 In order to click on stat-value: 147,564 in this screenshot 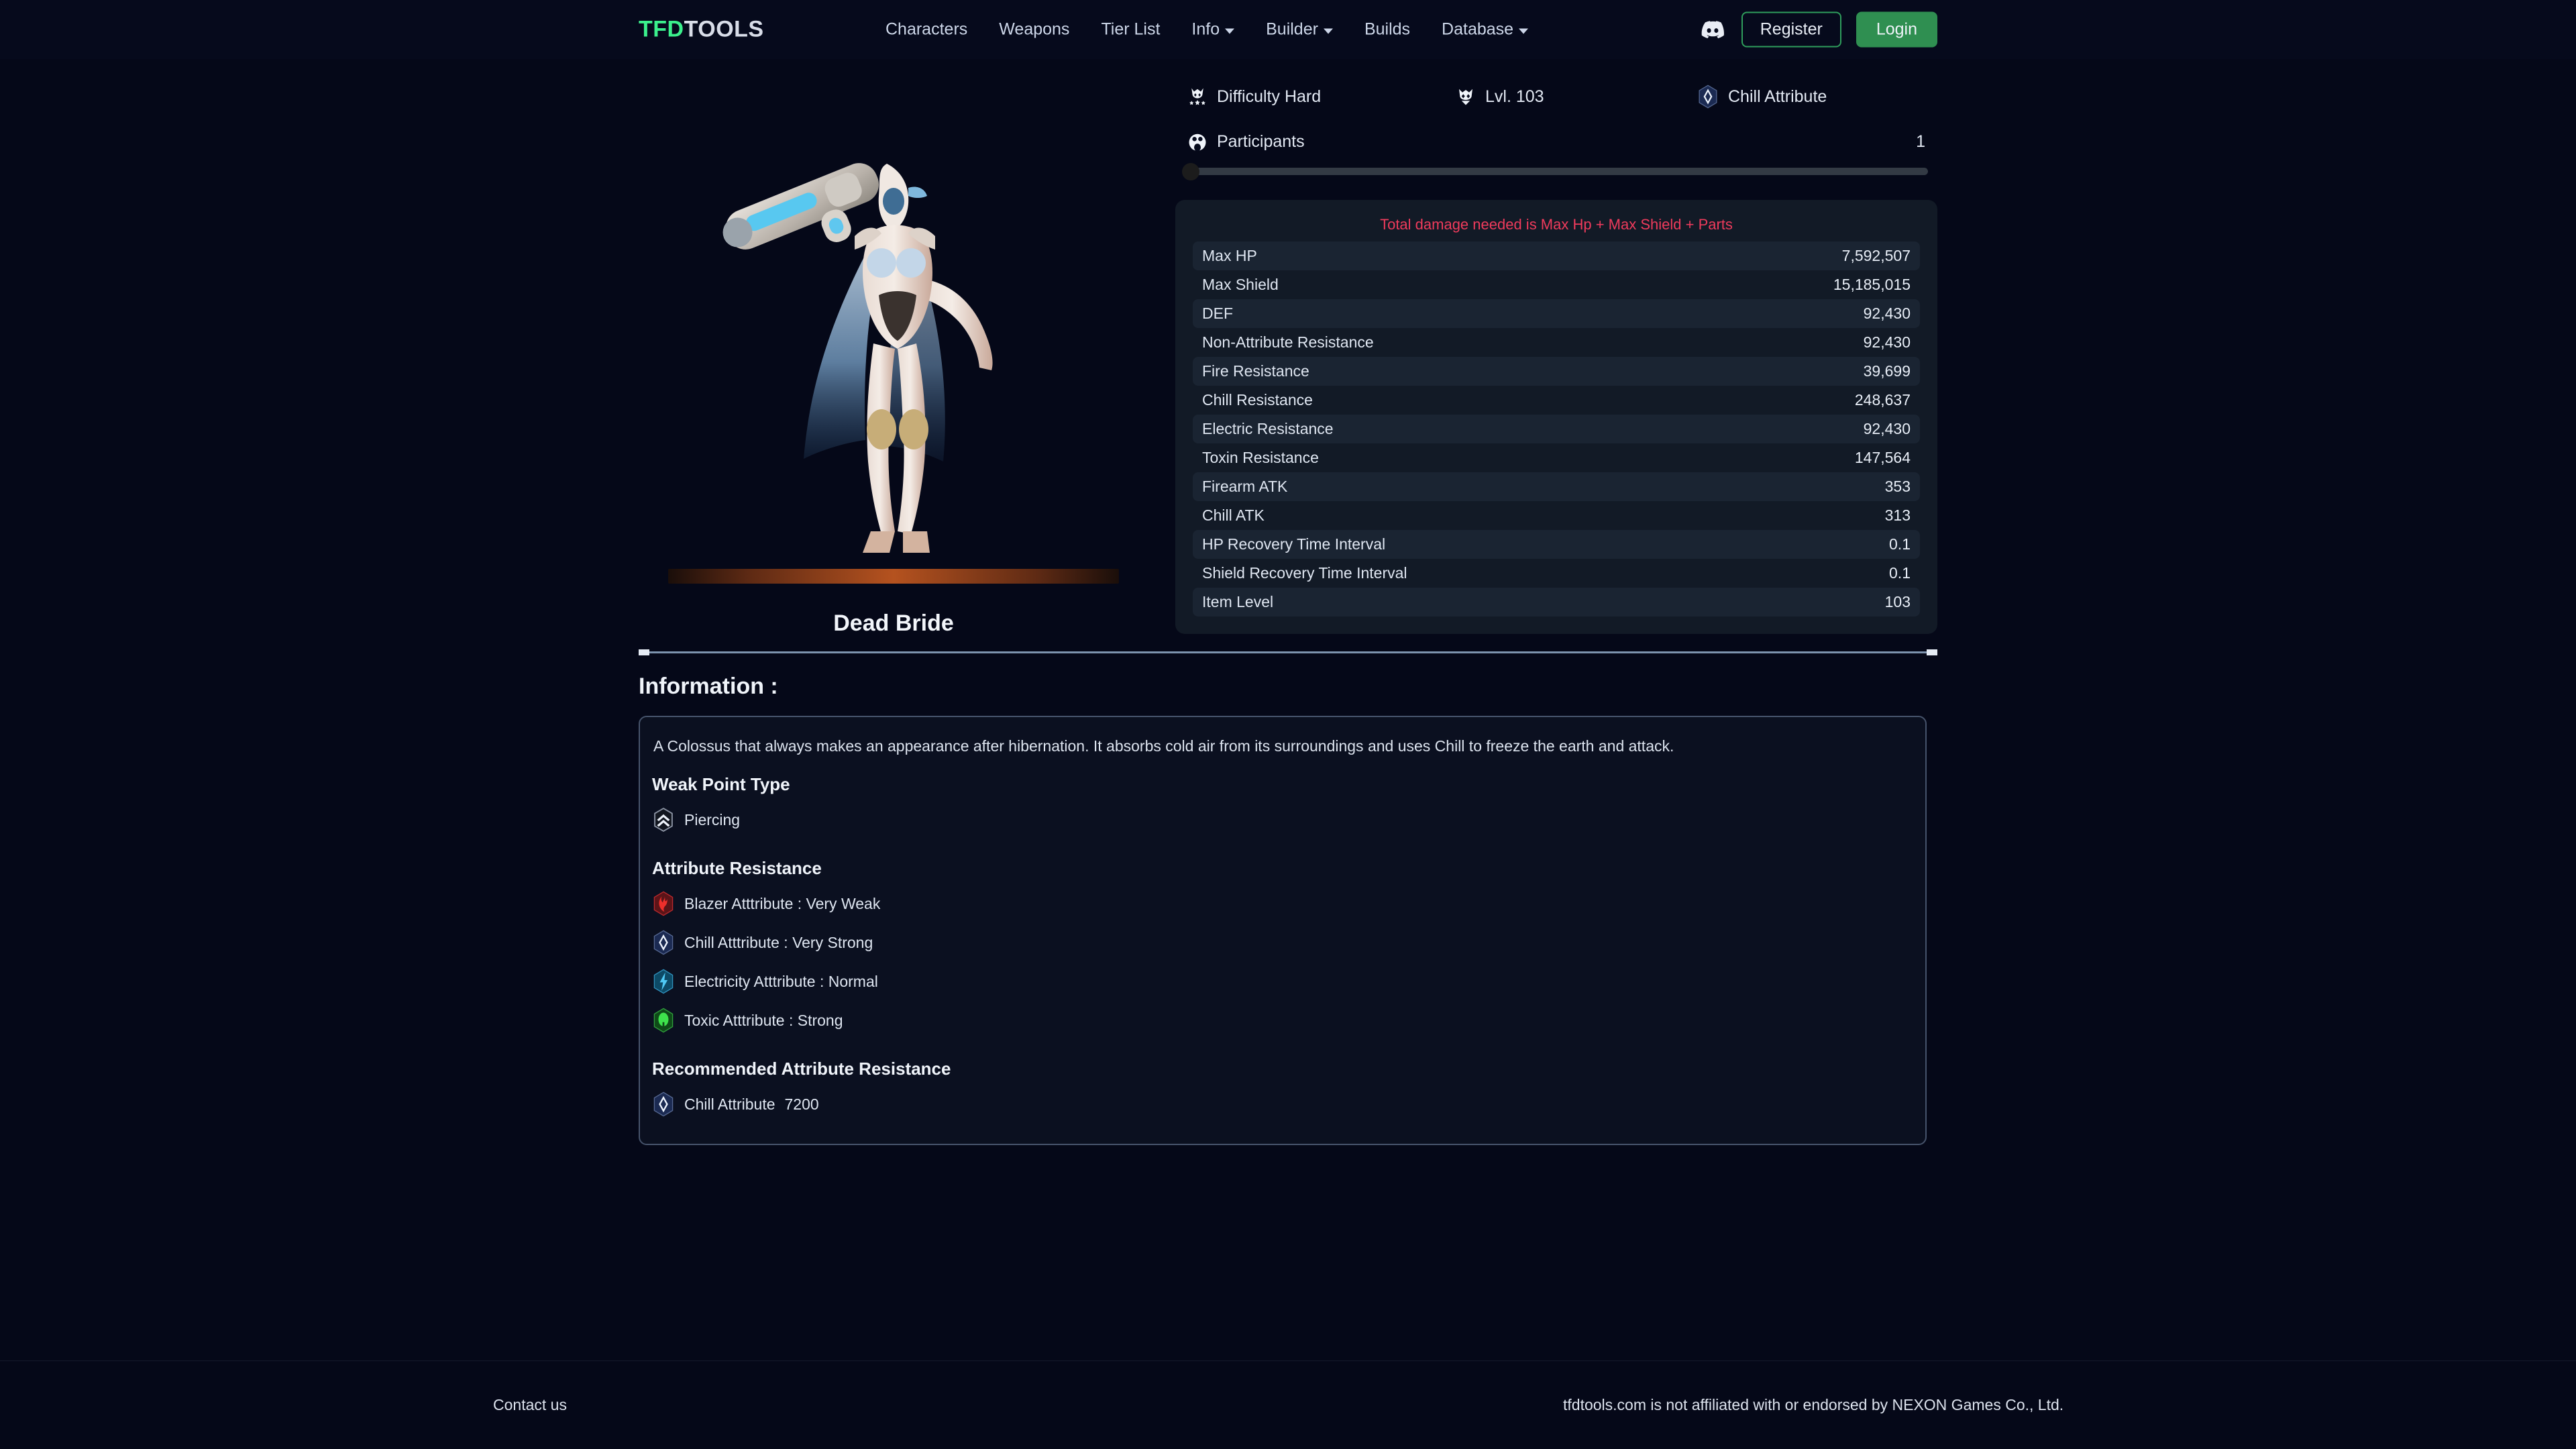, I will do `click(1882, 457)`.